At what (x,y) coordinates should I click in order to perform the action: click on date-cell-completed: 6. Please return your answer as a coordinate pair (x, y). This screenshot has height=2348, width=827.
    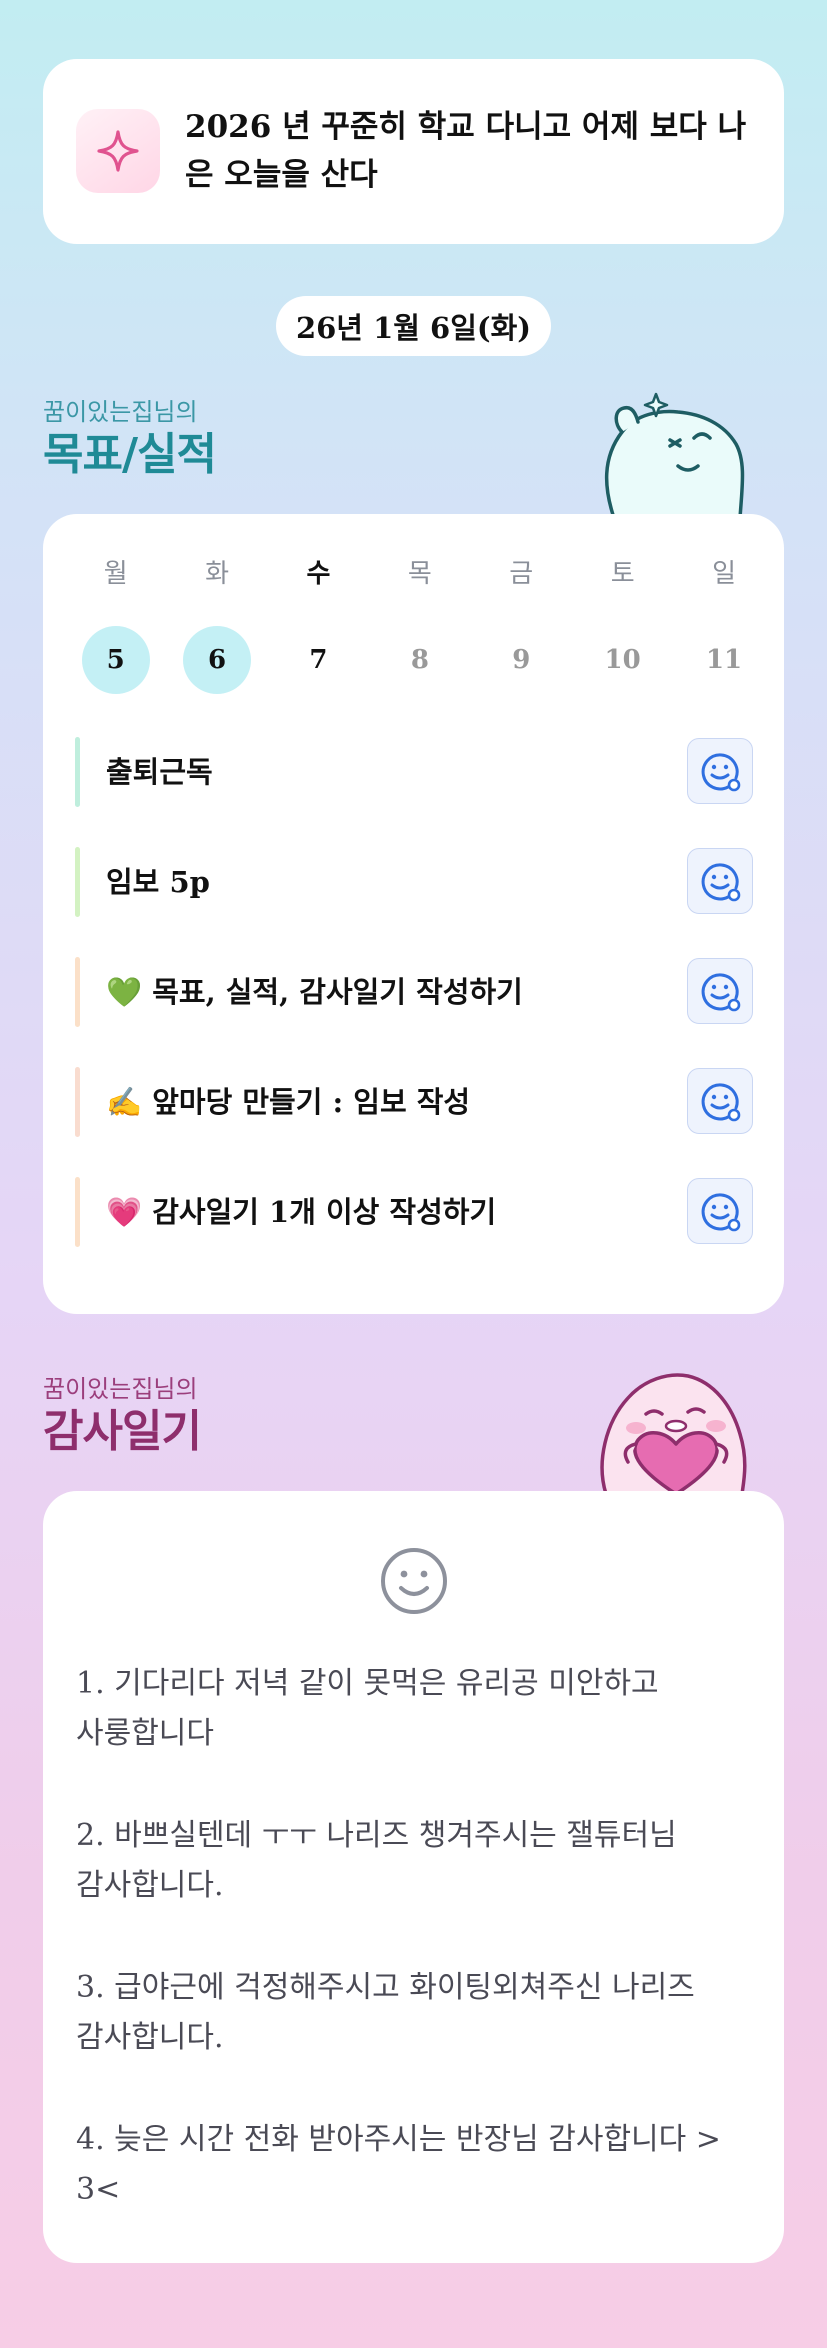
    Looking at the image, I should click on (216, 660).